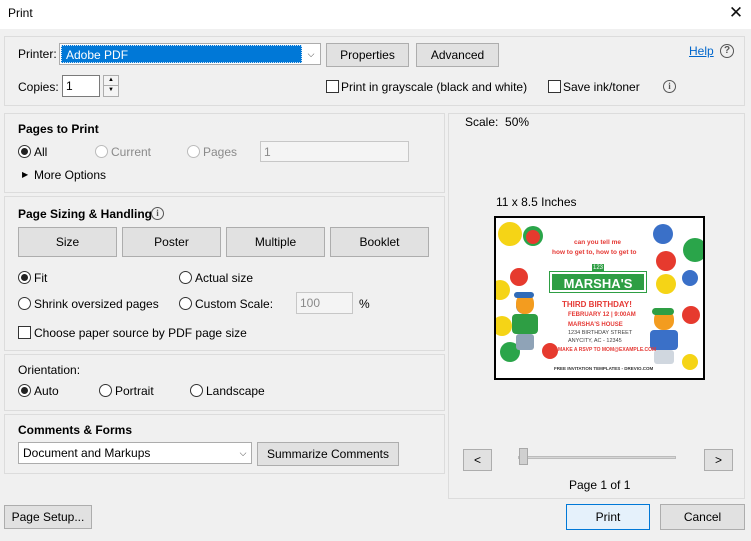 The height and width of the screenshot is (541, 751). Describe the element at coordinates (185, 303) in the screenshot. I see `custom-scale-radio` at that location.